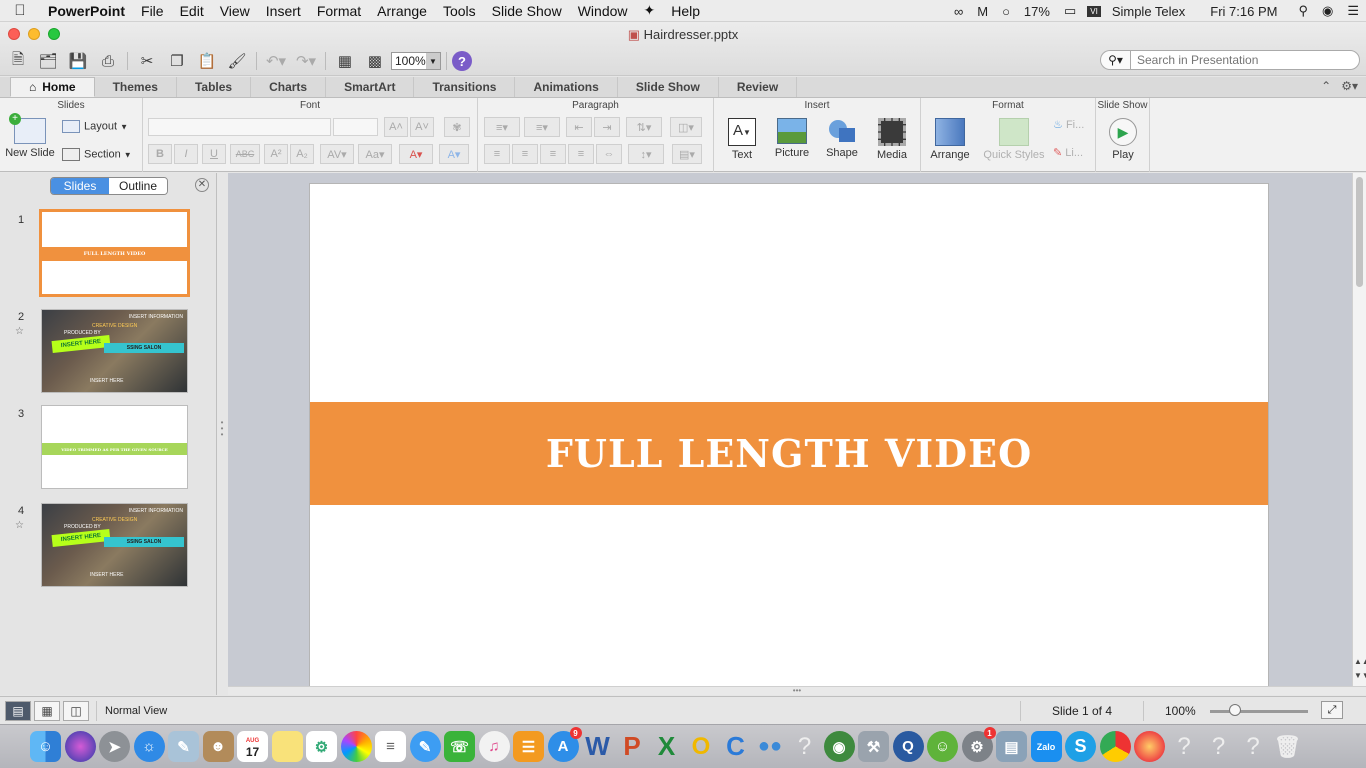 This screenshot has height=768, width=1366. What do you see at coordinates (579, 127) in the screenshot?
I see `decrease-indent-button: ⇤` at bounding box center [579, 127].